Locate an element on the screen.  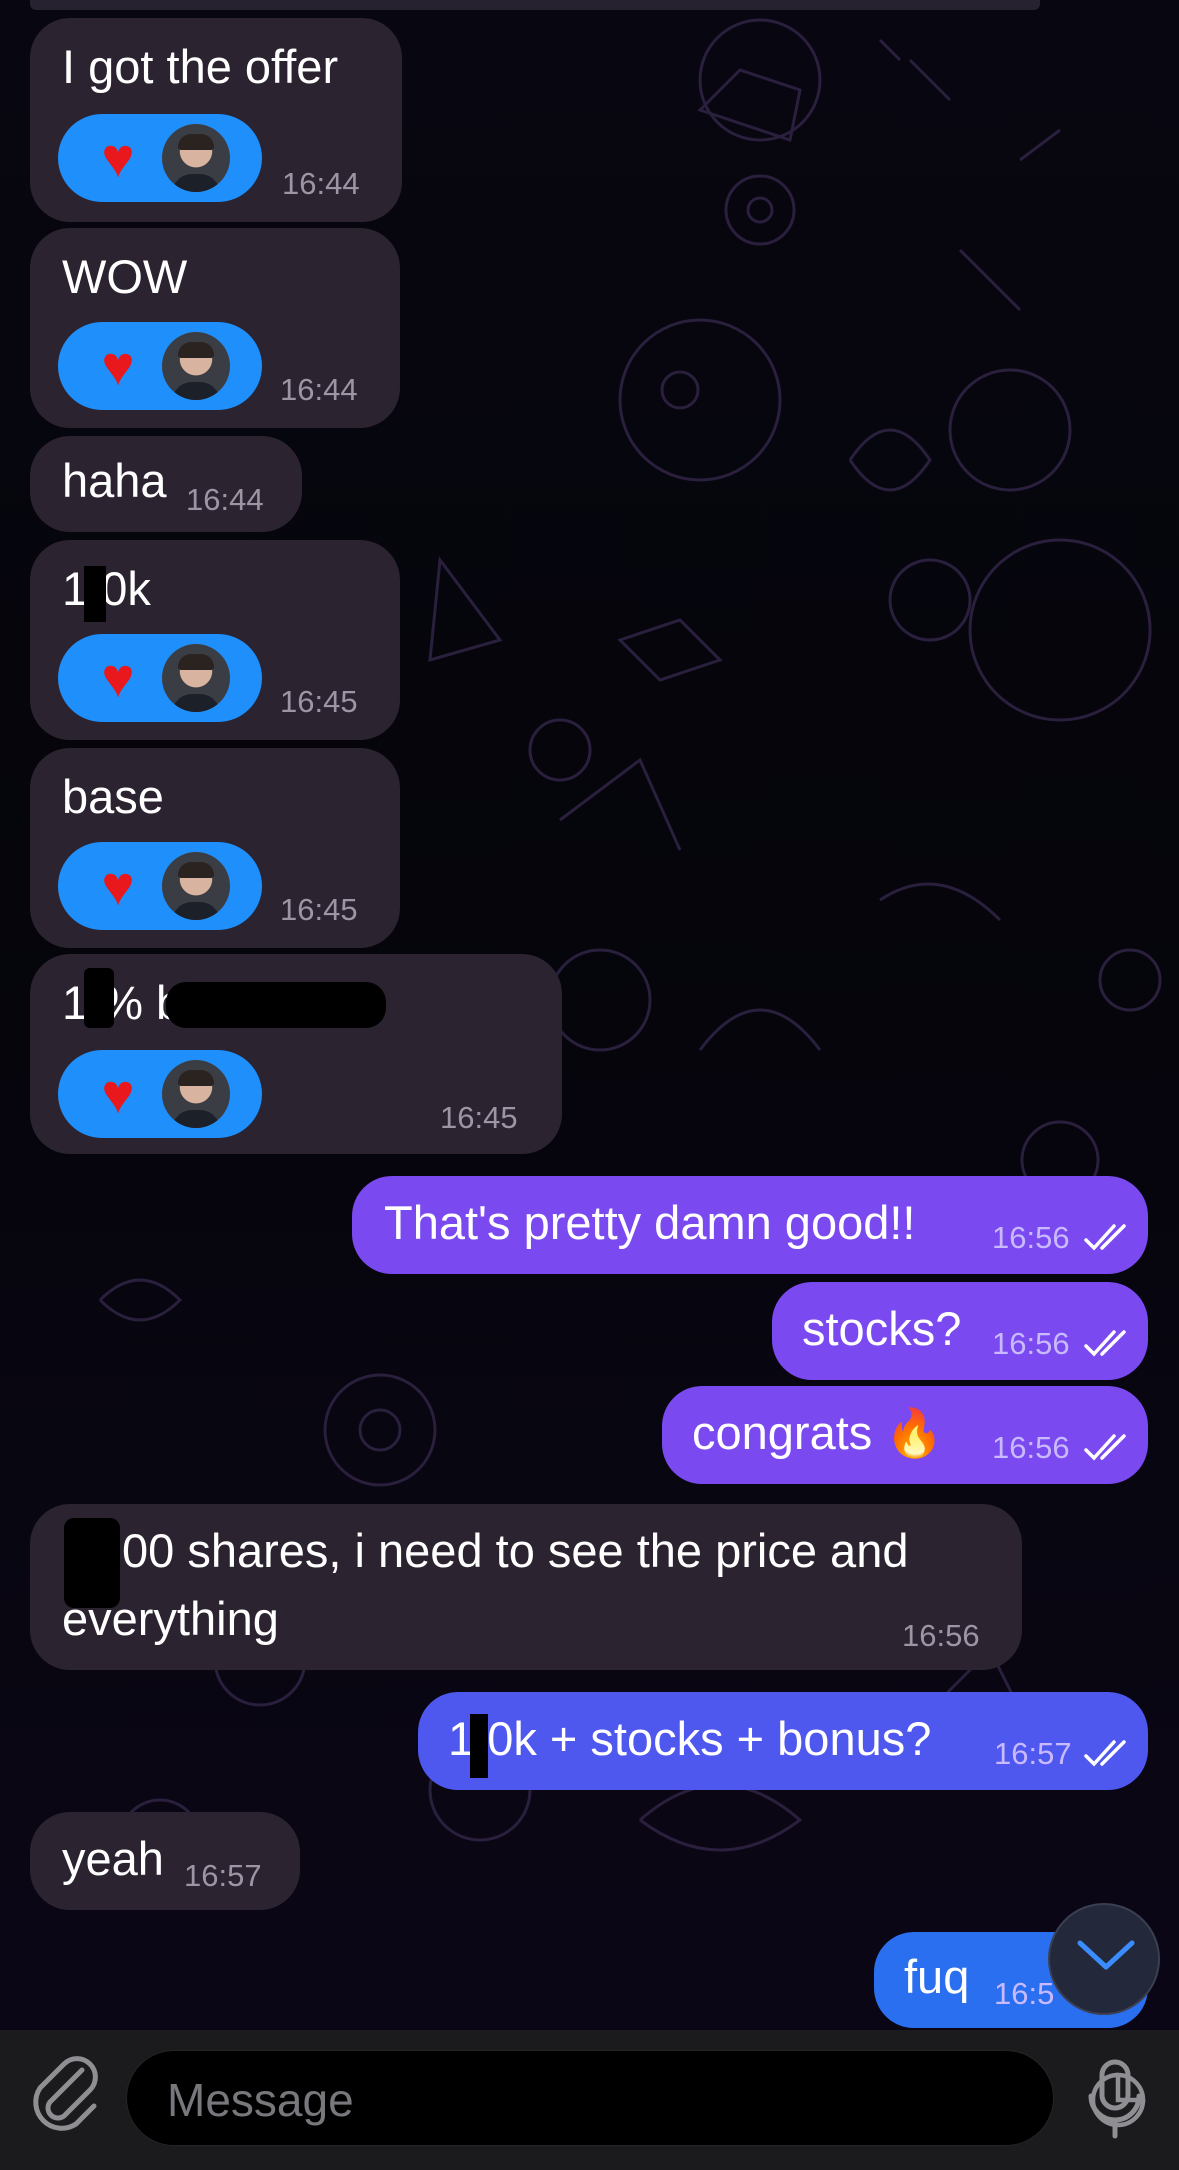
message-bubble: 1 0k + stocks + bonus? 16:57 is located at coordinates (783, 1741).